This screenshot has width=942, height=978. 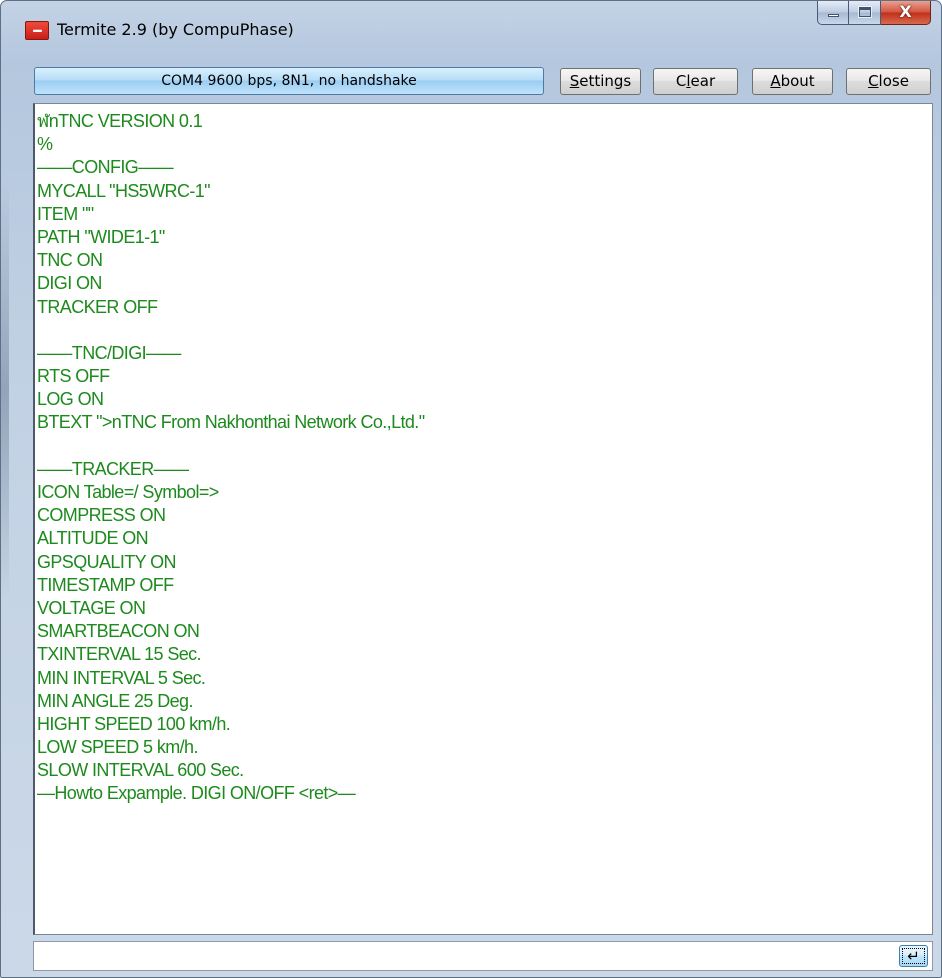 What do you see at coordinates (600, 81) in the screenshot?
I see `settings-button: Settings` at bounding box center [600, 81].